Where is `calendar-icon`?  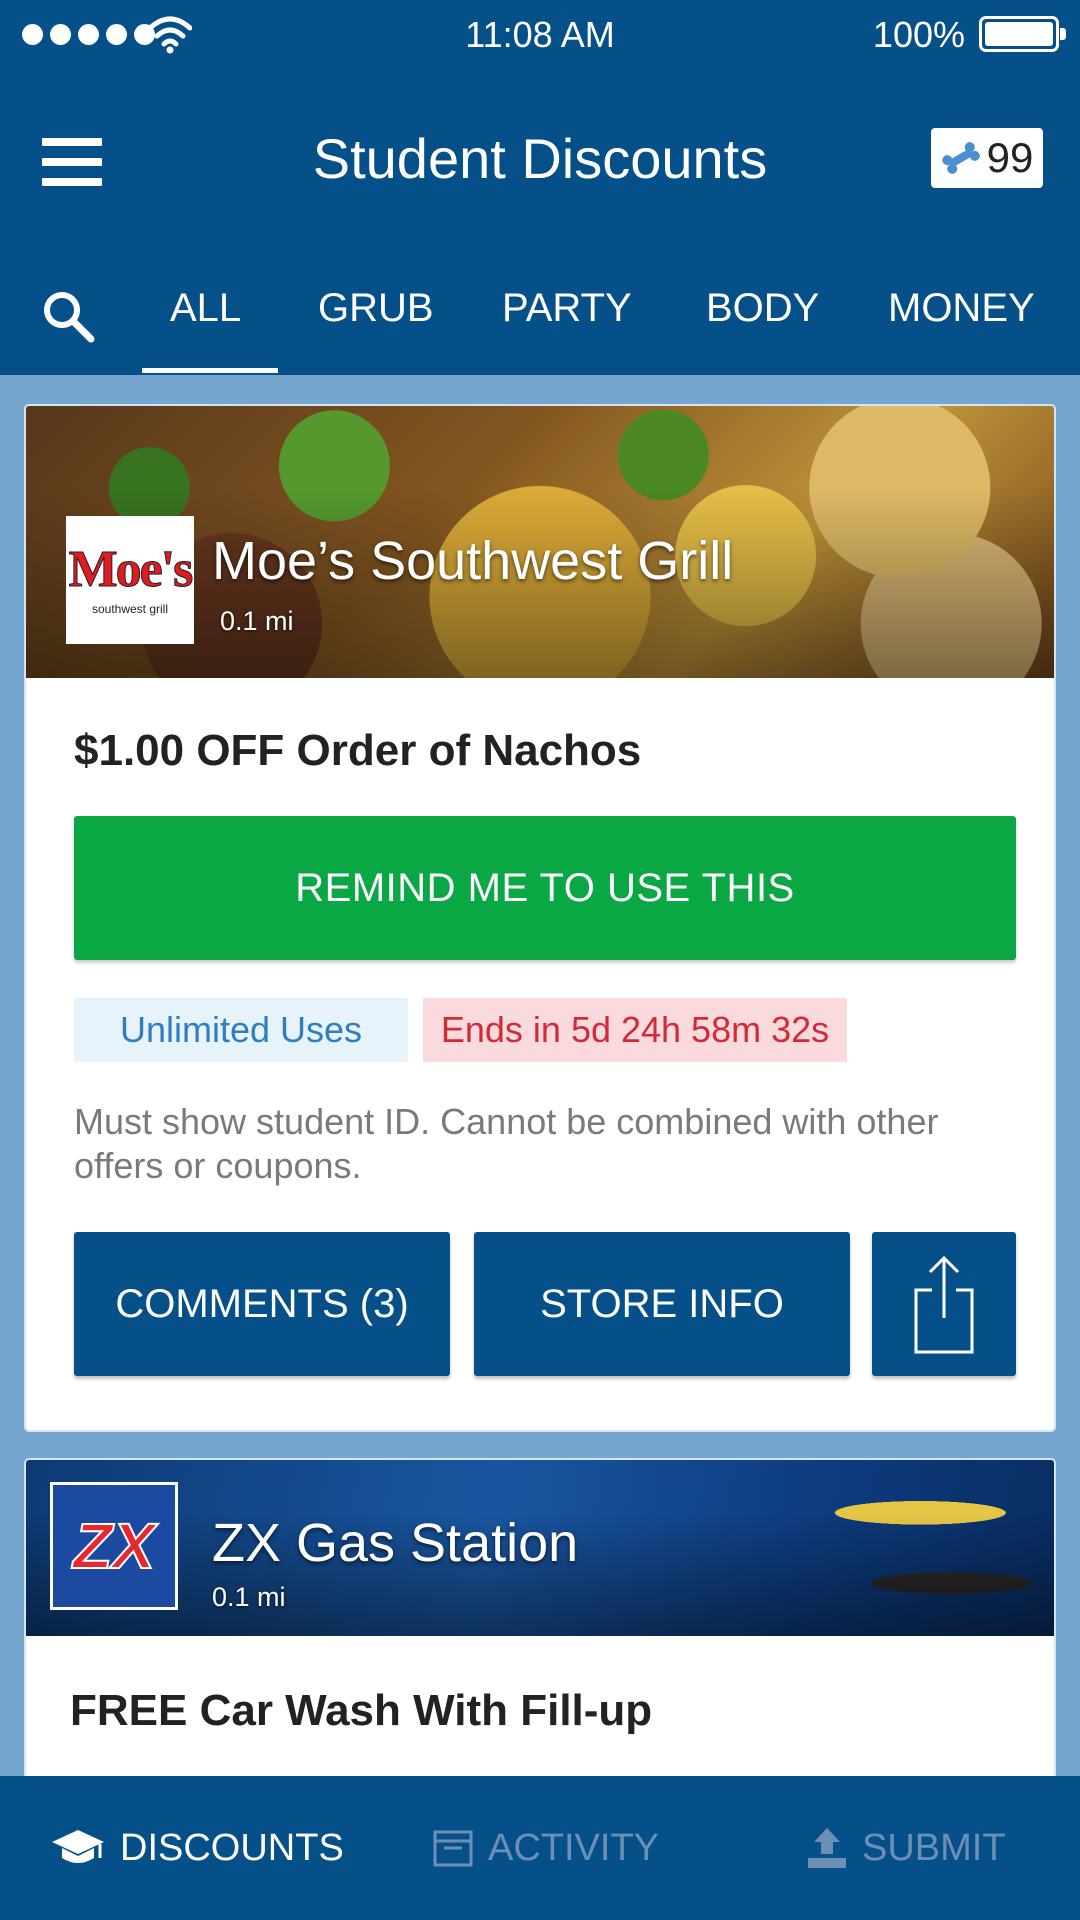
calendar-icon is located at coordinates (453, 1848).